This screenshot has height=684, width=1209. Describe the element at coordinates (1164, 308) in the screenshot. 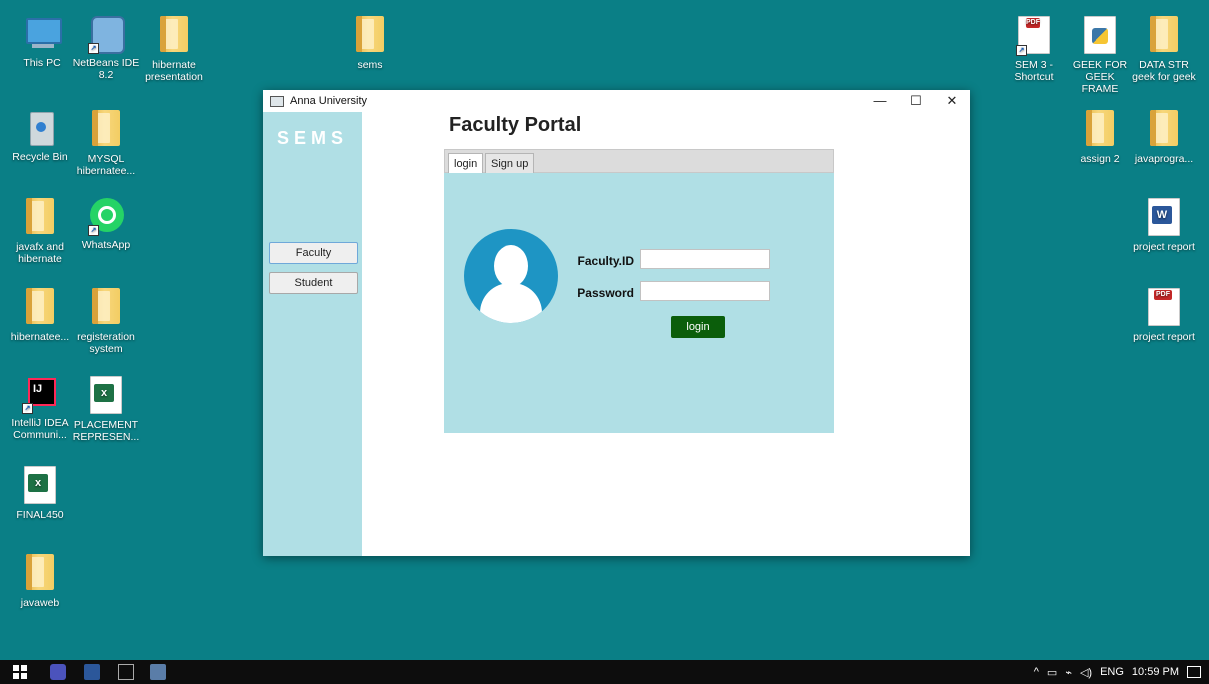

I see `pdf-icon: PDF` at that location.